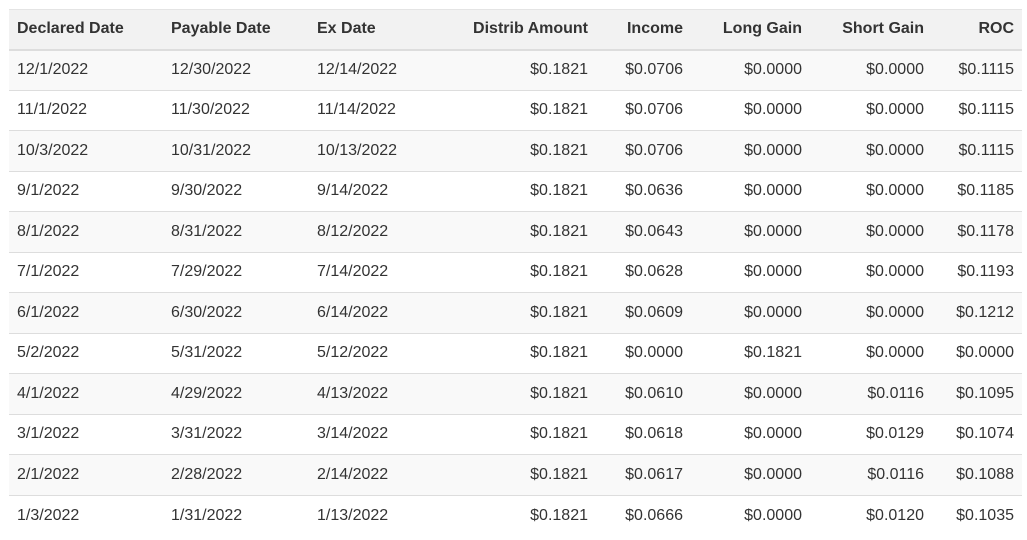 The height and width of the screenshot is (540, 1027). What do you see at coordinates (871, 393) in the screenshot?
I see `cell-short-gain: $0.0116` at bounding box center [871, 393].